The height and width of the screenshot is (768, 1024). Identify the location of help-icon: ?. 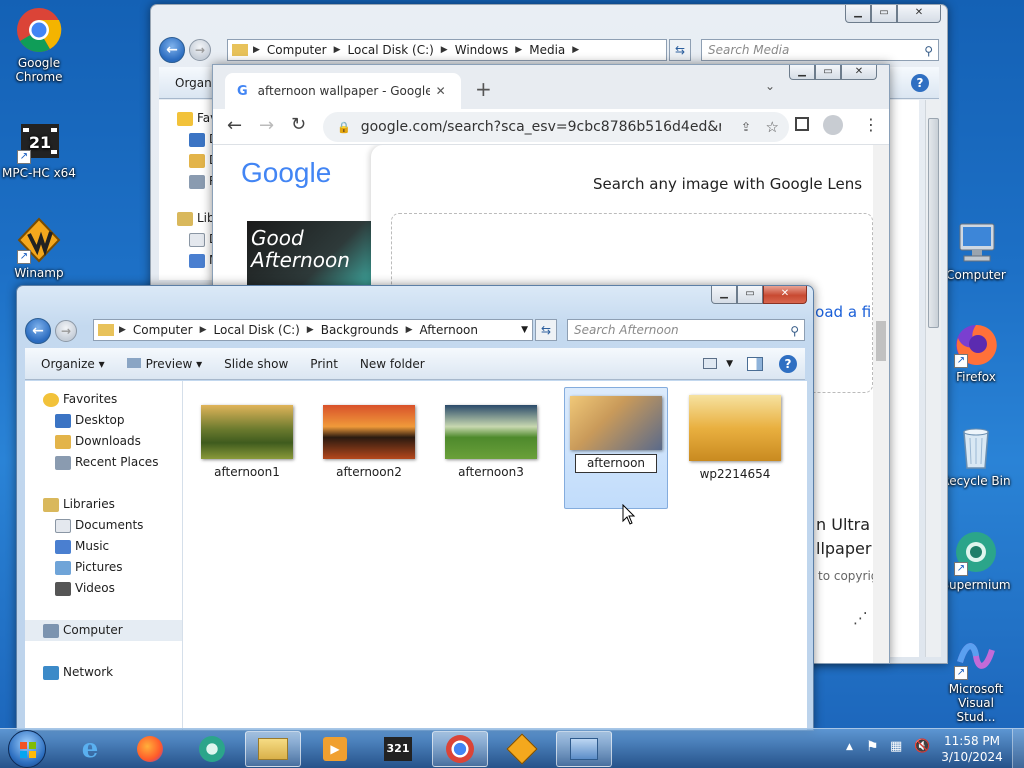
(920, 82).